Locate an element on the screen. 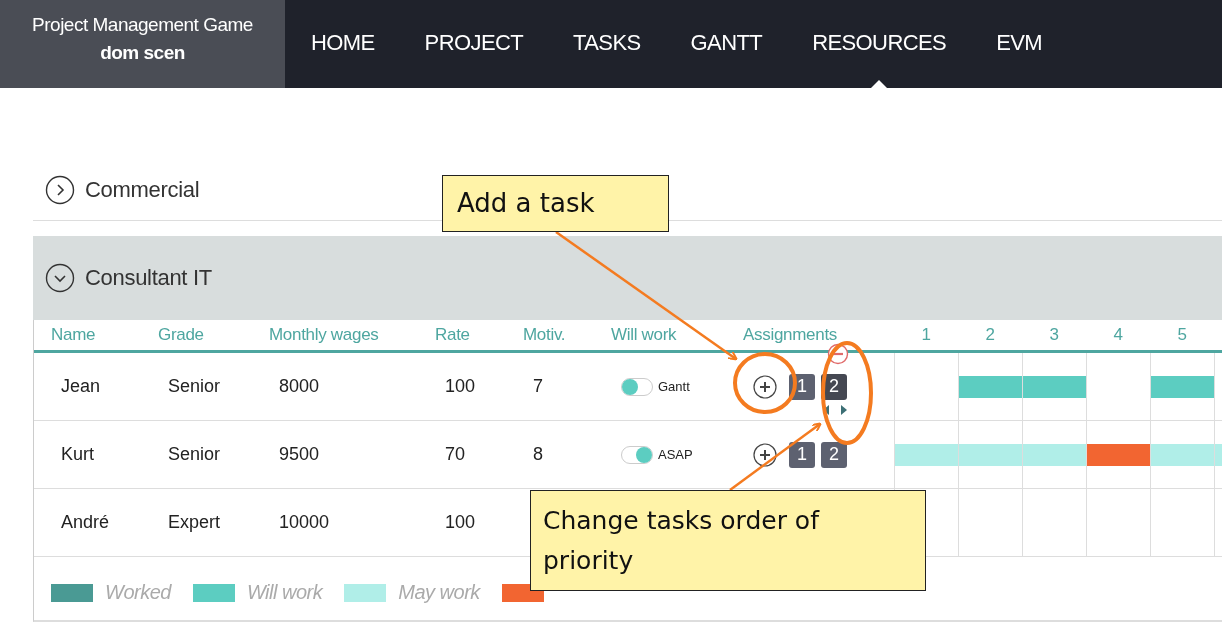  day-header: 2 is located at coordinates (990, 335).